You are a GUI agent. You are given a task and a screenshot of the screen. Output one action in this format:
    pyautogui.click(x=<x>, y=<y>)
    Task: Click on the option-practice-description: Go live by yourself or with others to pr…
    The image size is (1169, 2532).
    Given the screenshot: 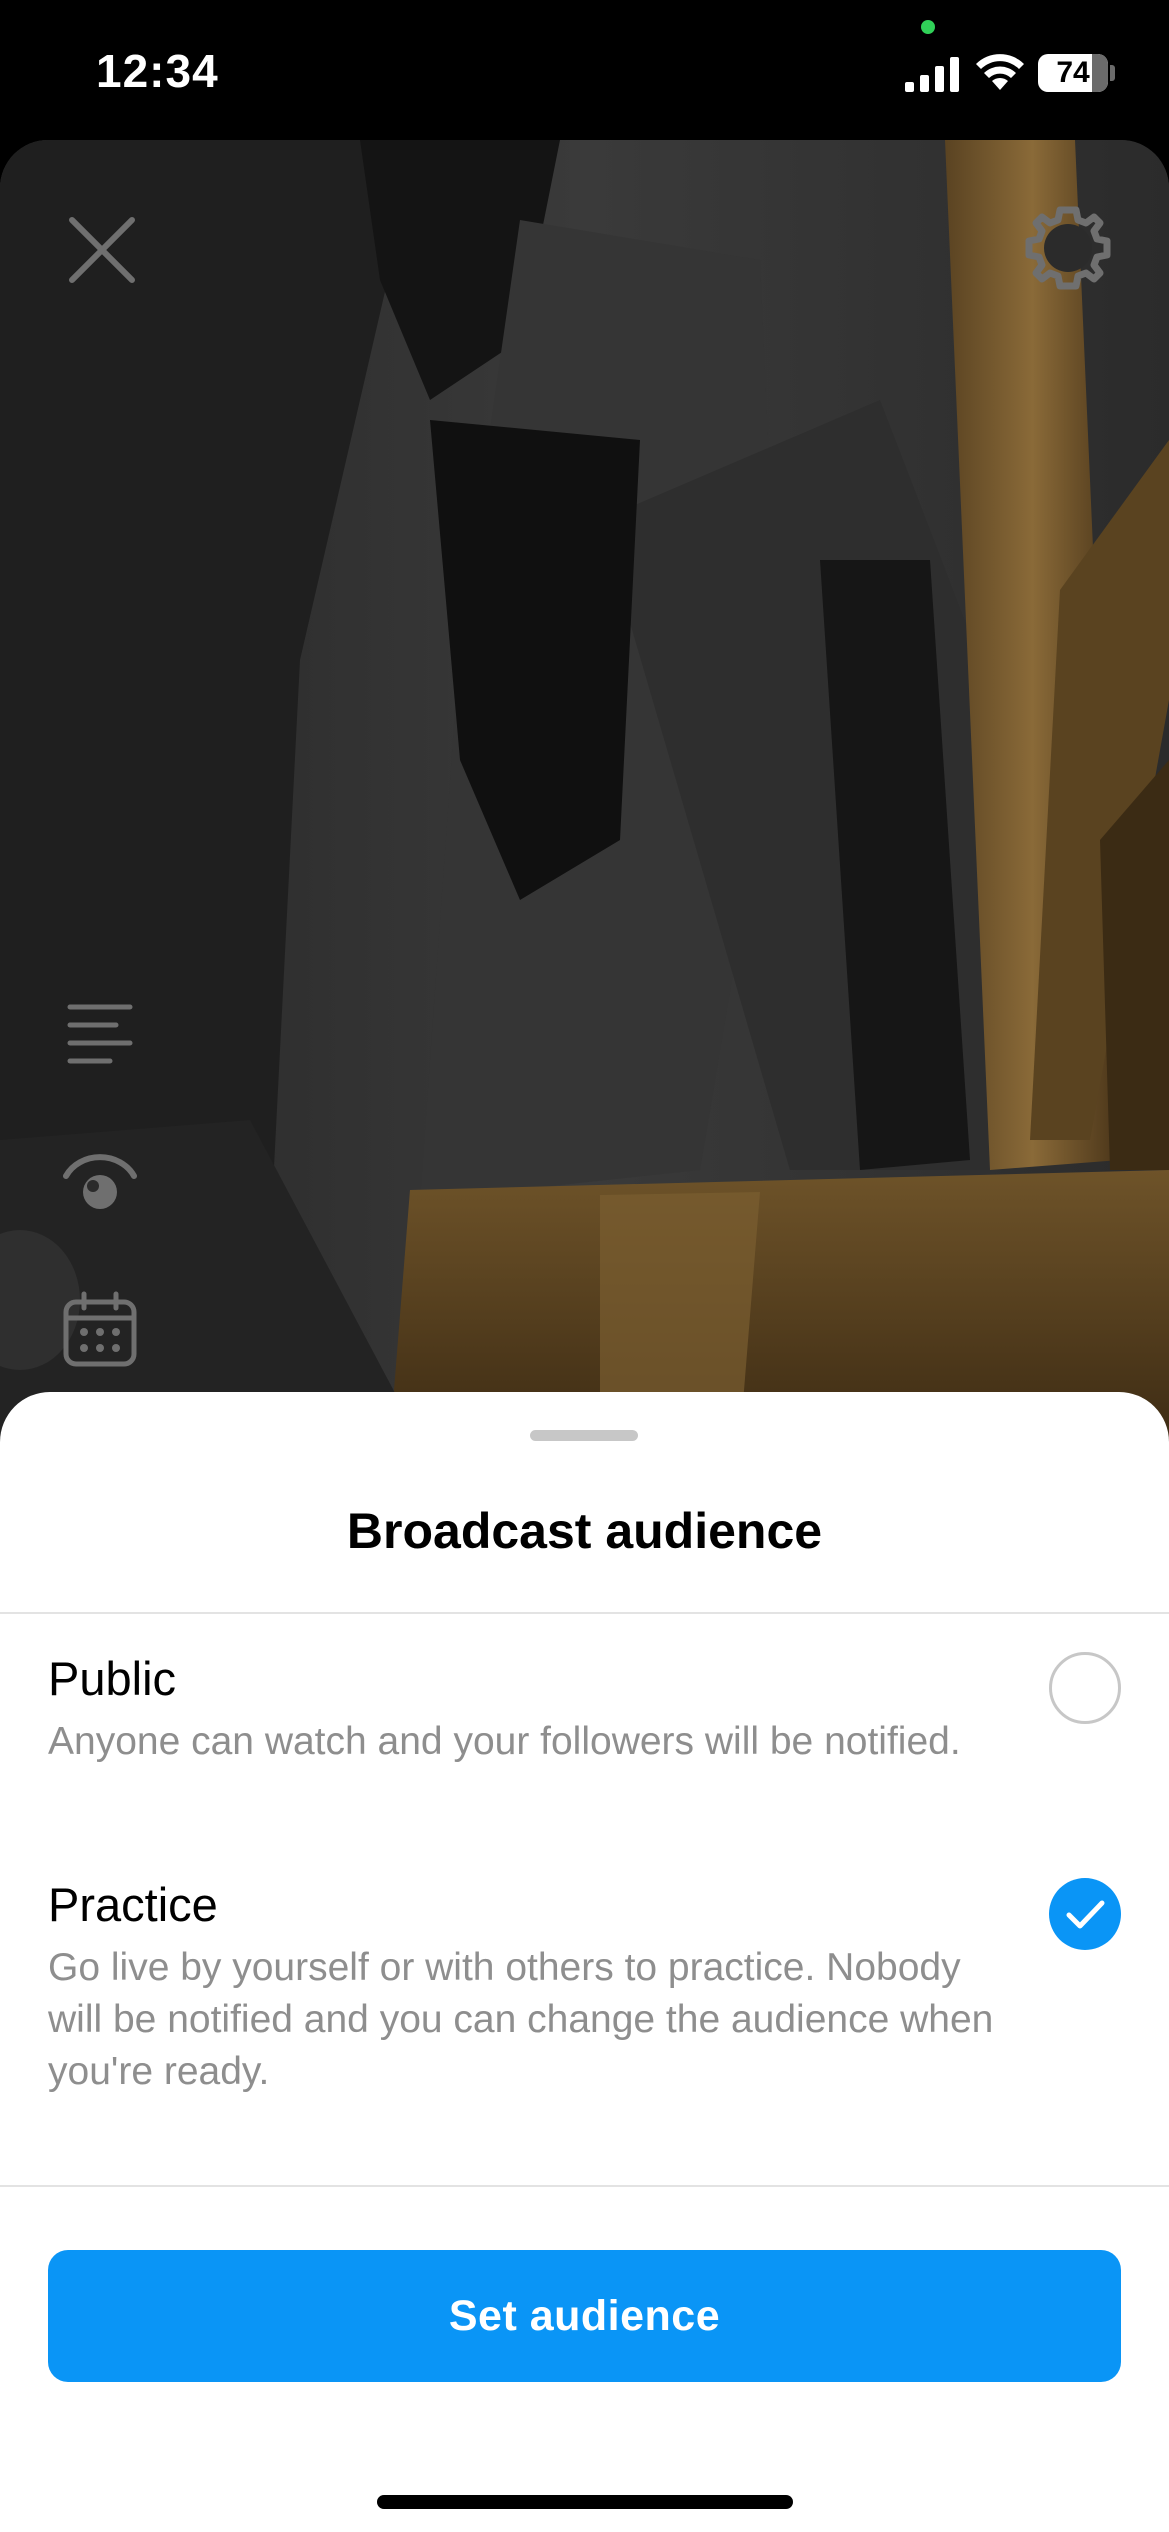 What is the action you would take?
    pyautogui.click(x=521, y=2019)
    